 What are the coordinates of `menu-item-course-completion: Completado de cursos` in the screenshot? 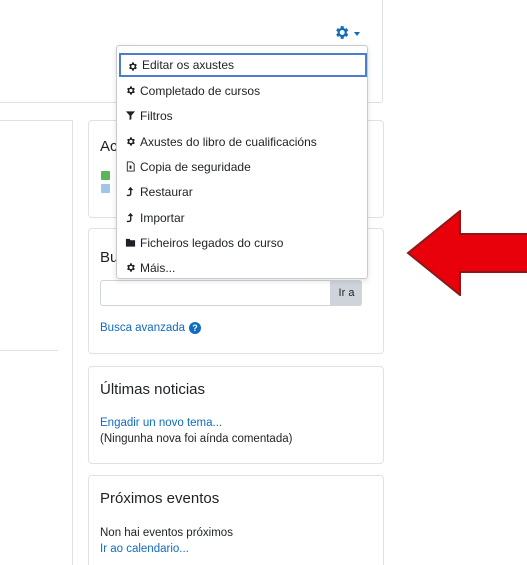 It's located at (243, 91).